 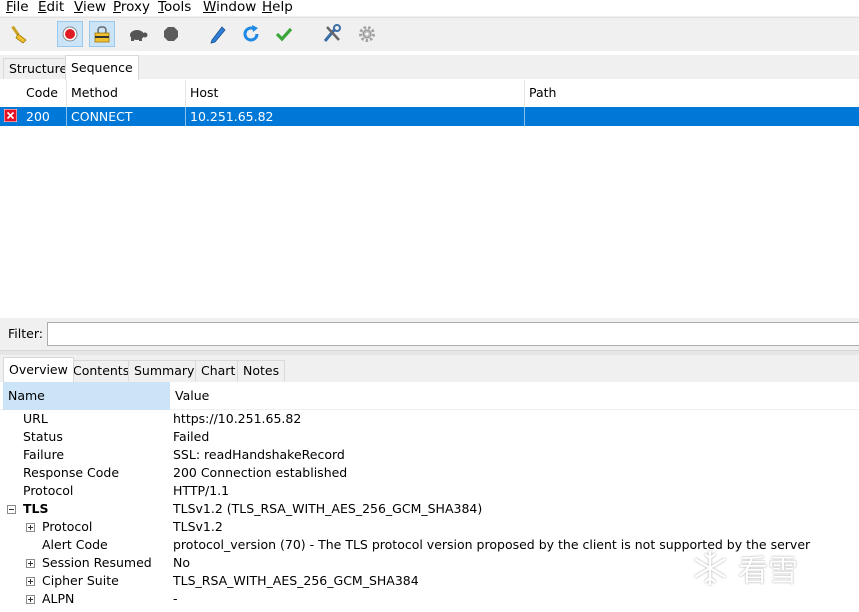 What do you see at coordinates (429, 116) in the screenshot?
I see `table-row: 200 CONNECT 10.251.65.82` at bounding box center [429, 116].